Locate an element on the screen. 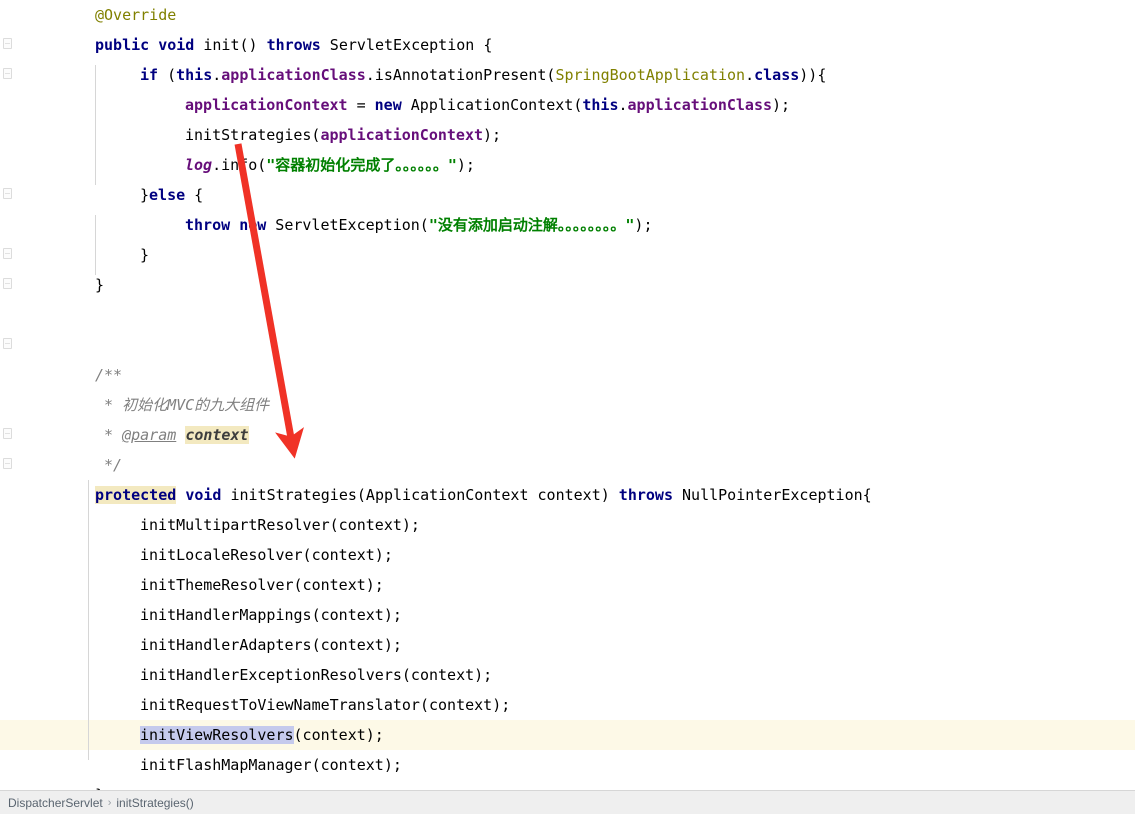 The image size is (1135, 814). code-line: initHandlerAdapters(context); is located at coordinates (567, 645).